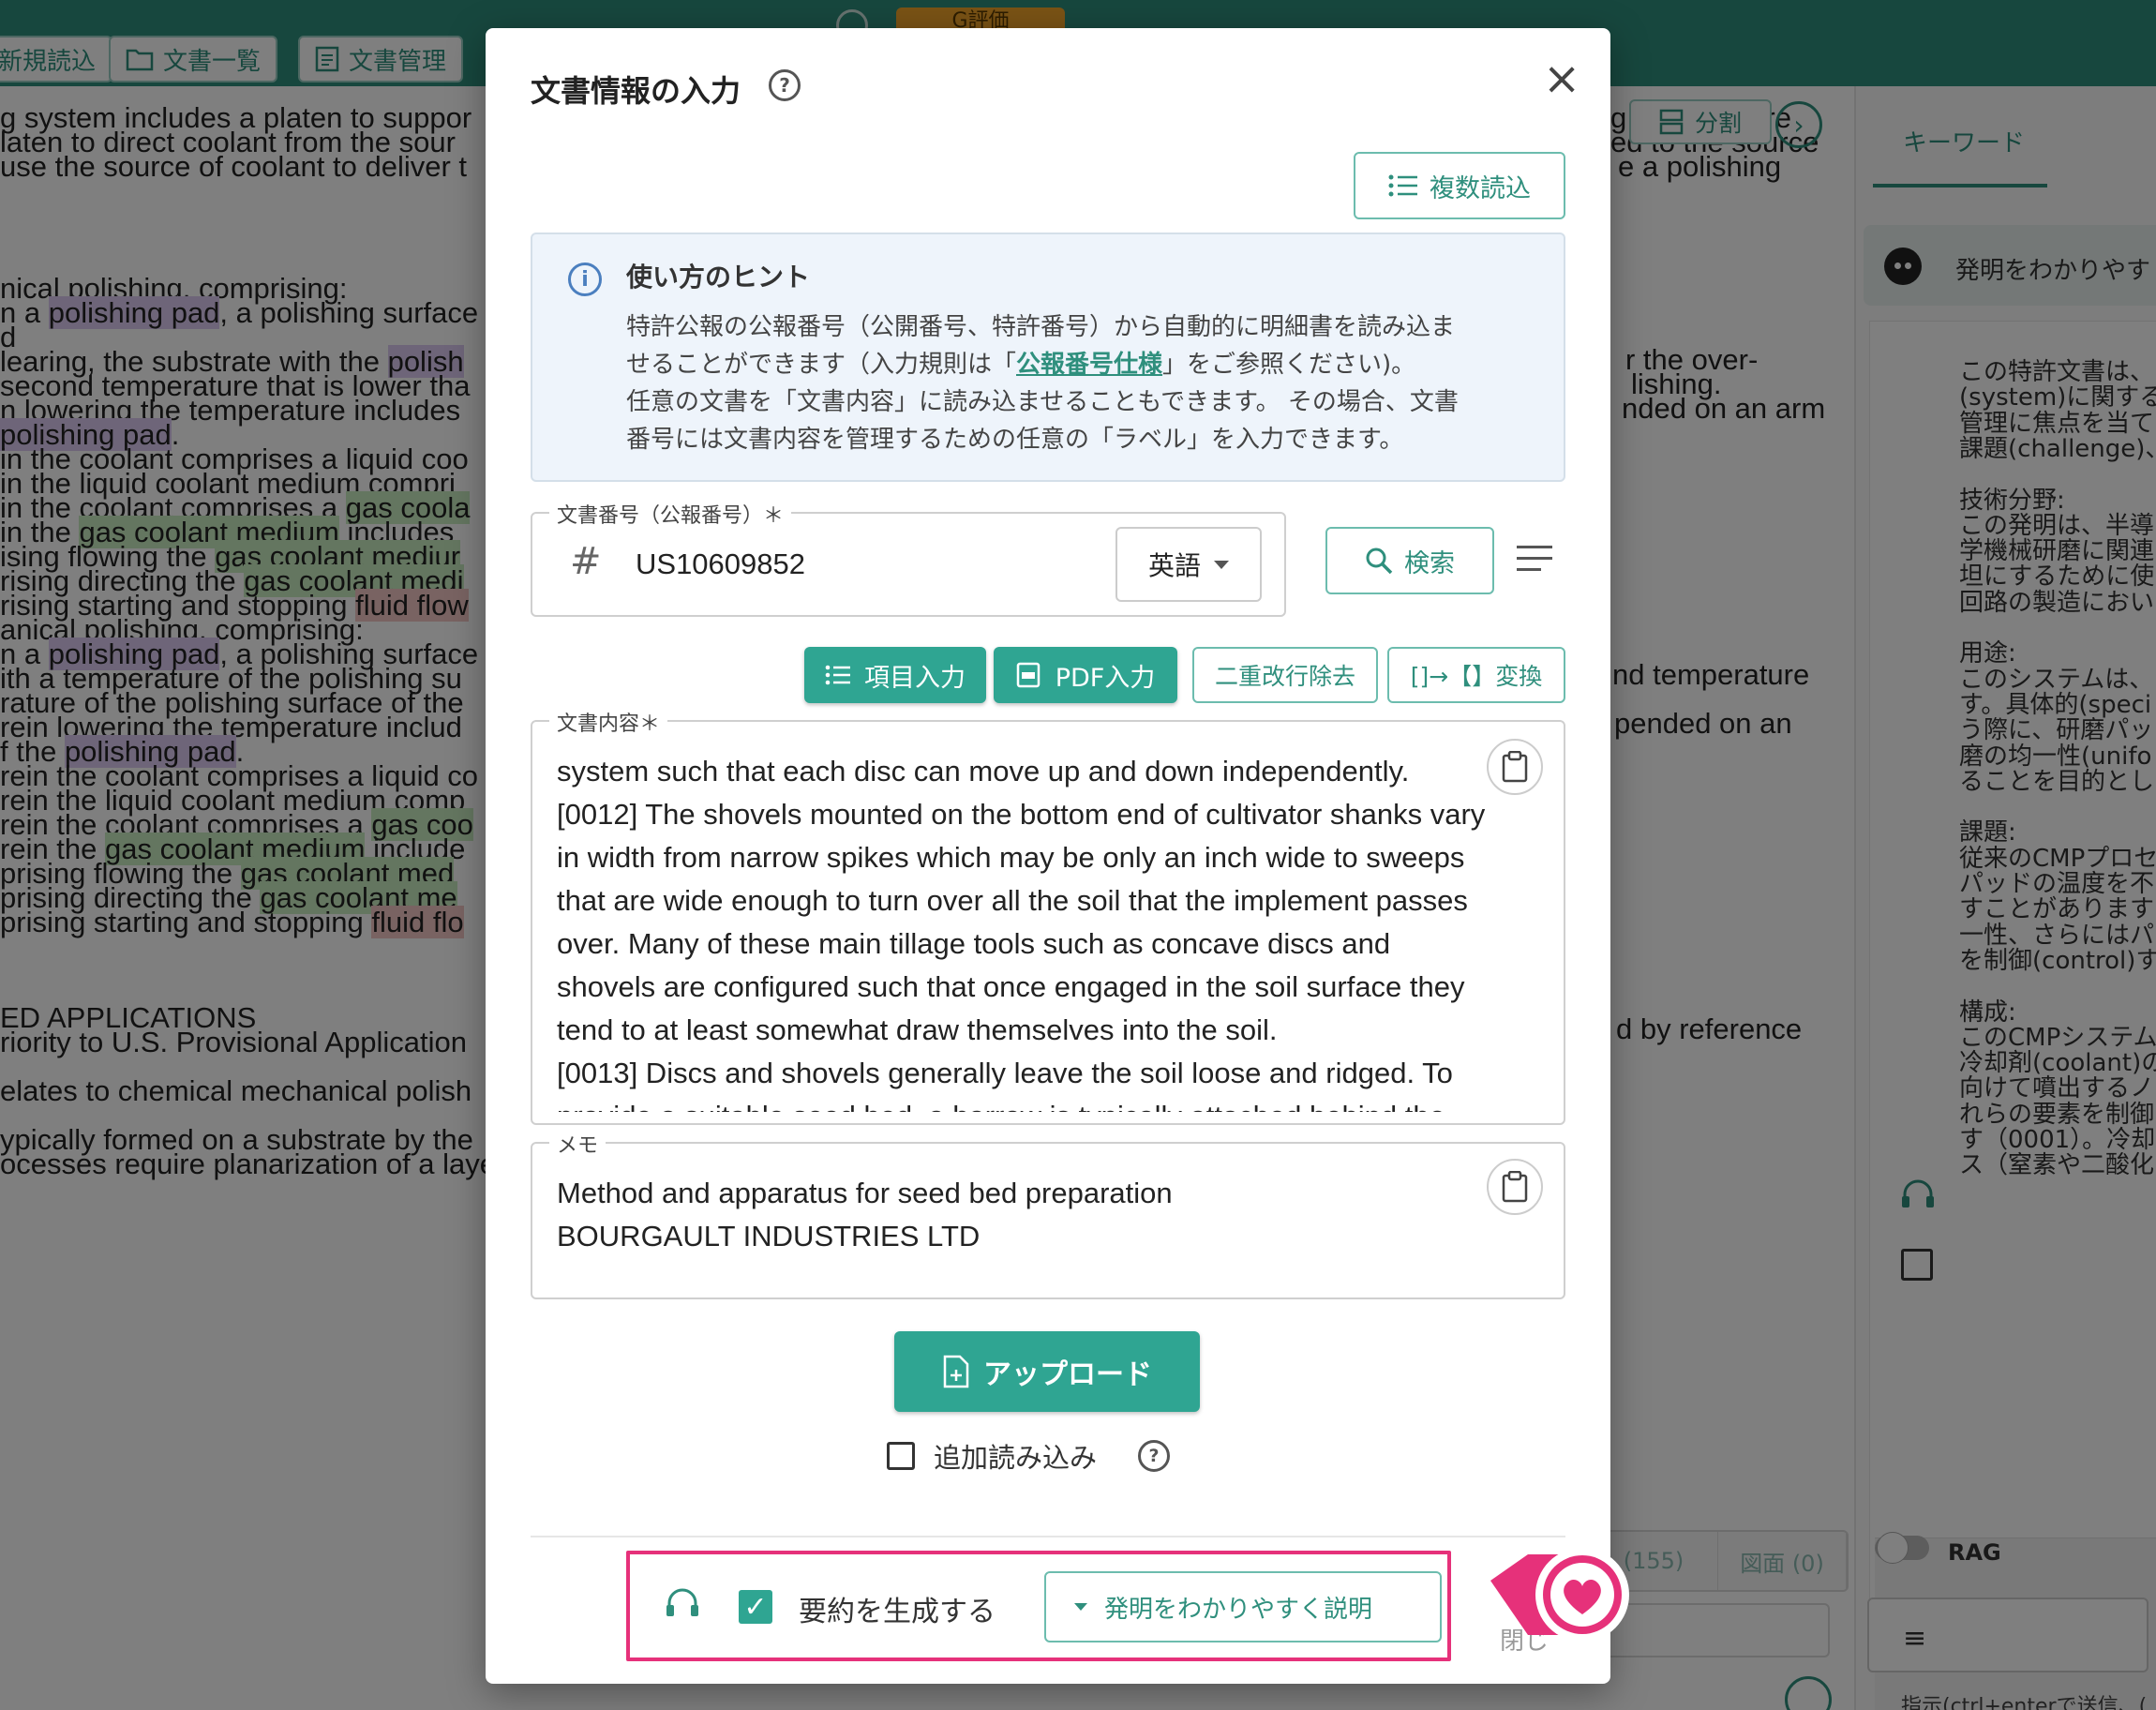  What do you see at coordinates (915, 678) in the screenshot?
I see `item-input-label: 項目入力` at bounding box center [915, 678].